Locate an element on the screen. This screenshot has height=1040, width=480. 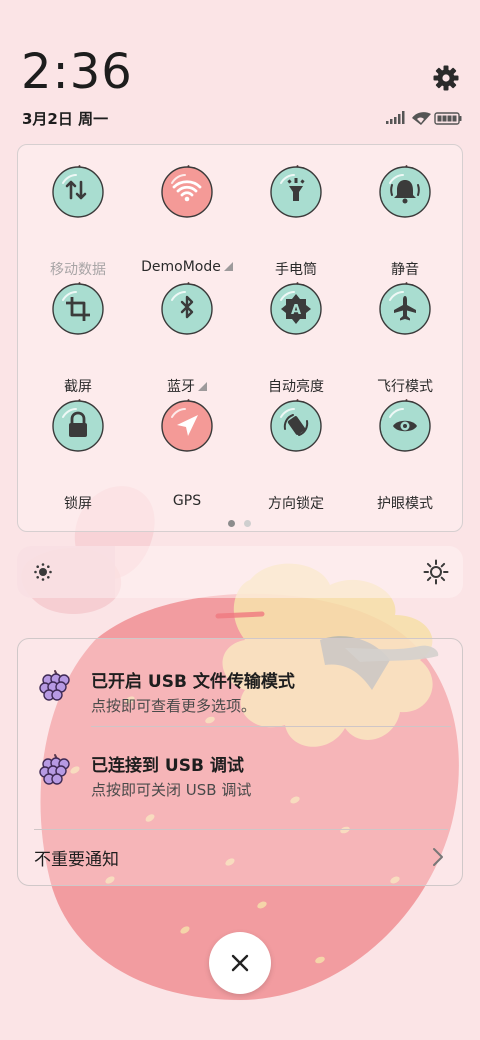
gear-icon is located at coordinates (446, 78).